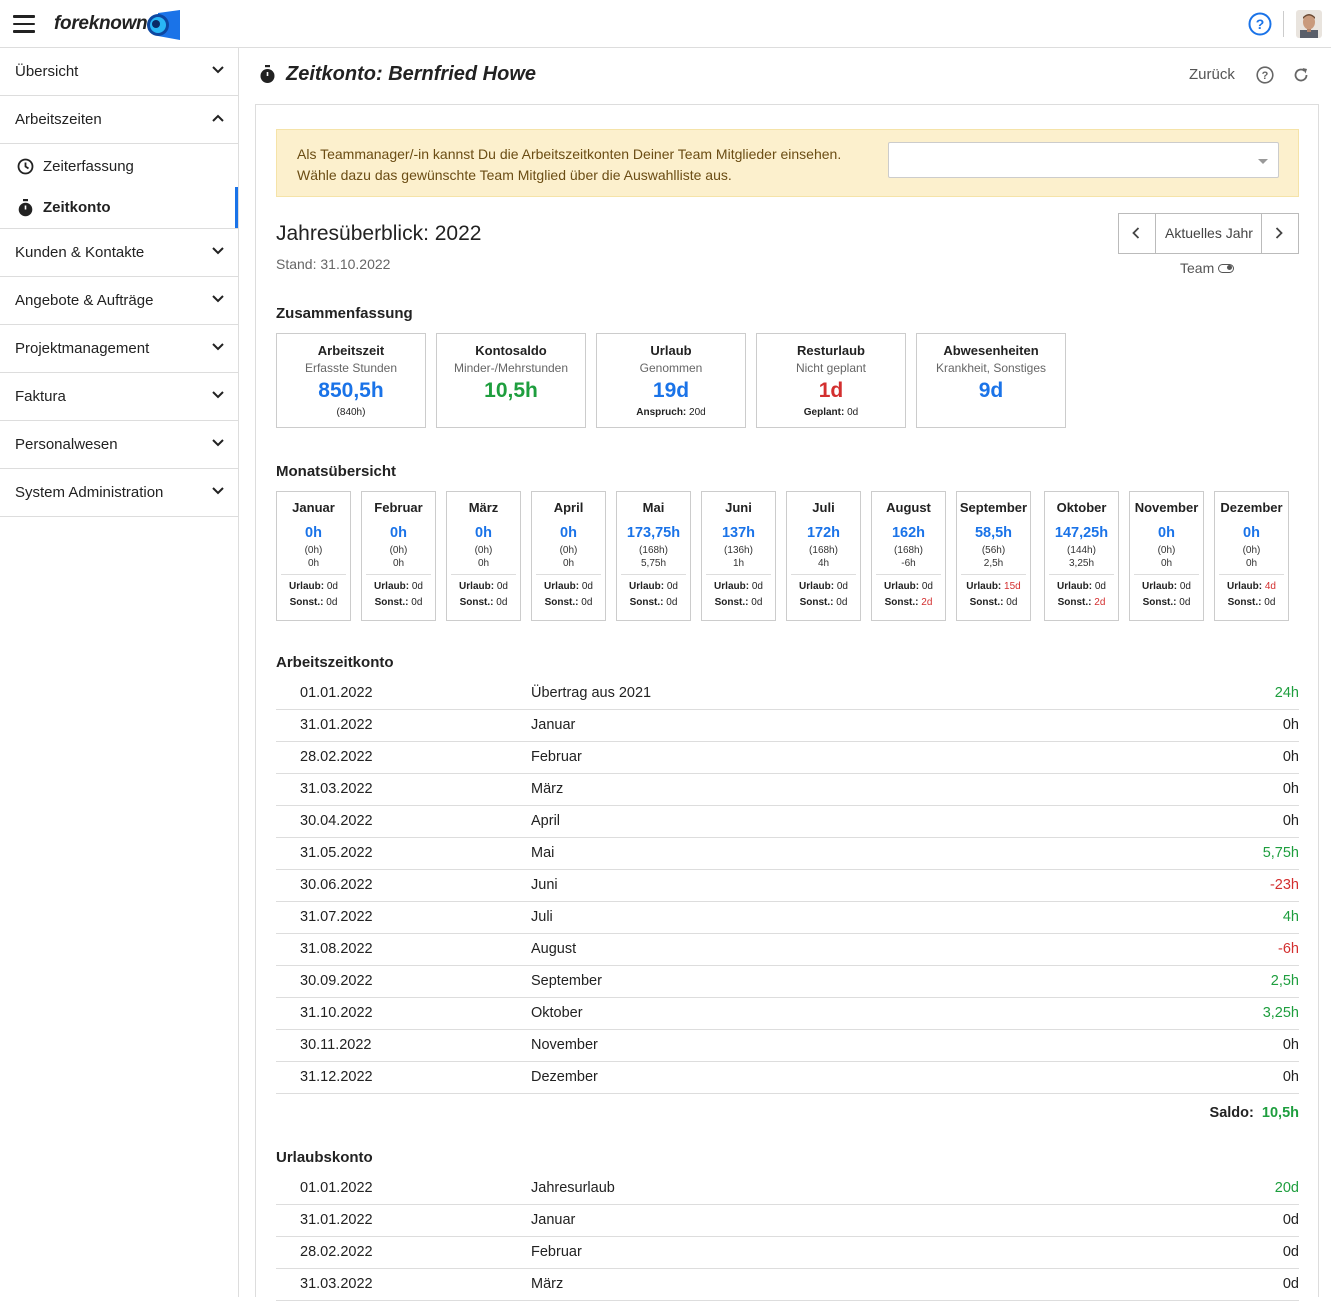  I want to click on summary-box-abwesenheiten: Abwesenheiten Krankheit, Sonstiges 9d, so click(991, 380).